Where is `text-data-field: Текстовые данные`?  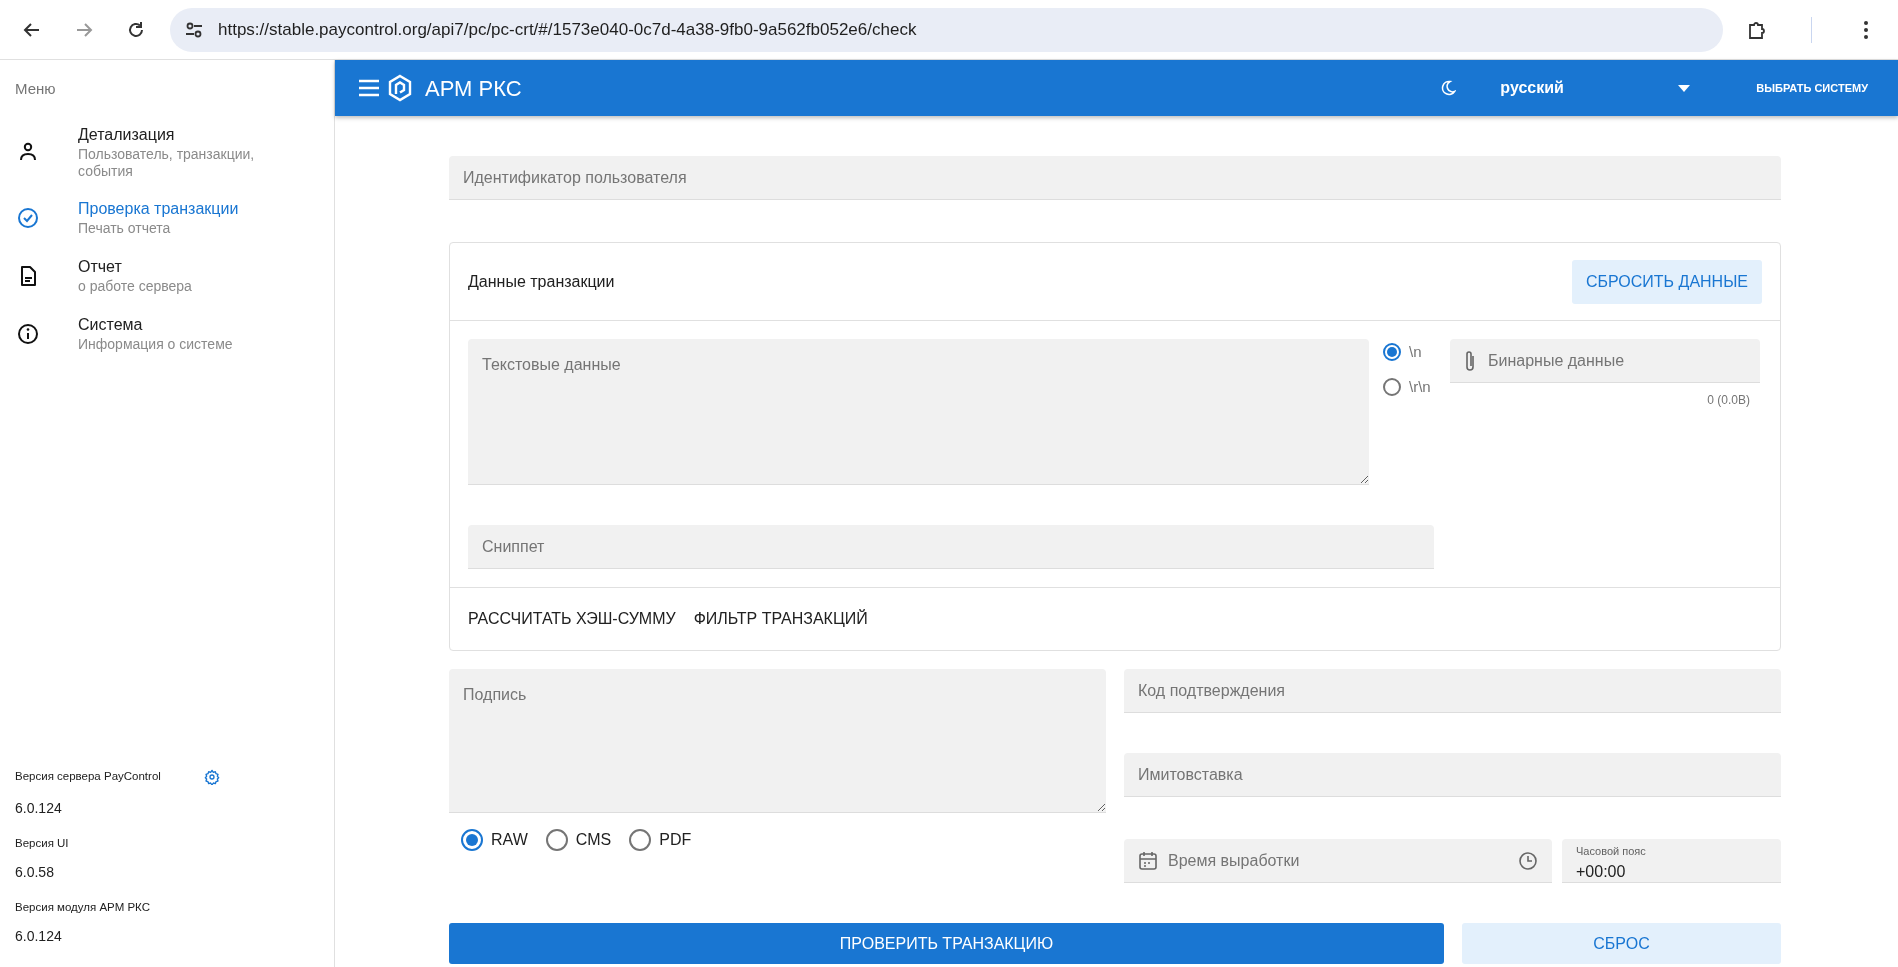 text-data-field: Текстовые данные is located at coordinates (918, 412).